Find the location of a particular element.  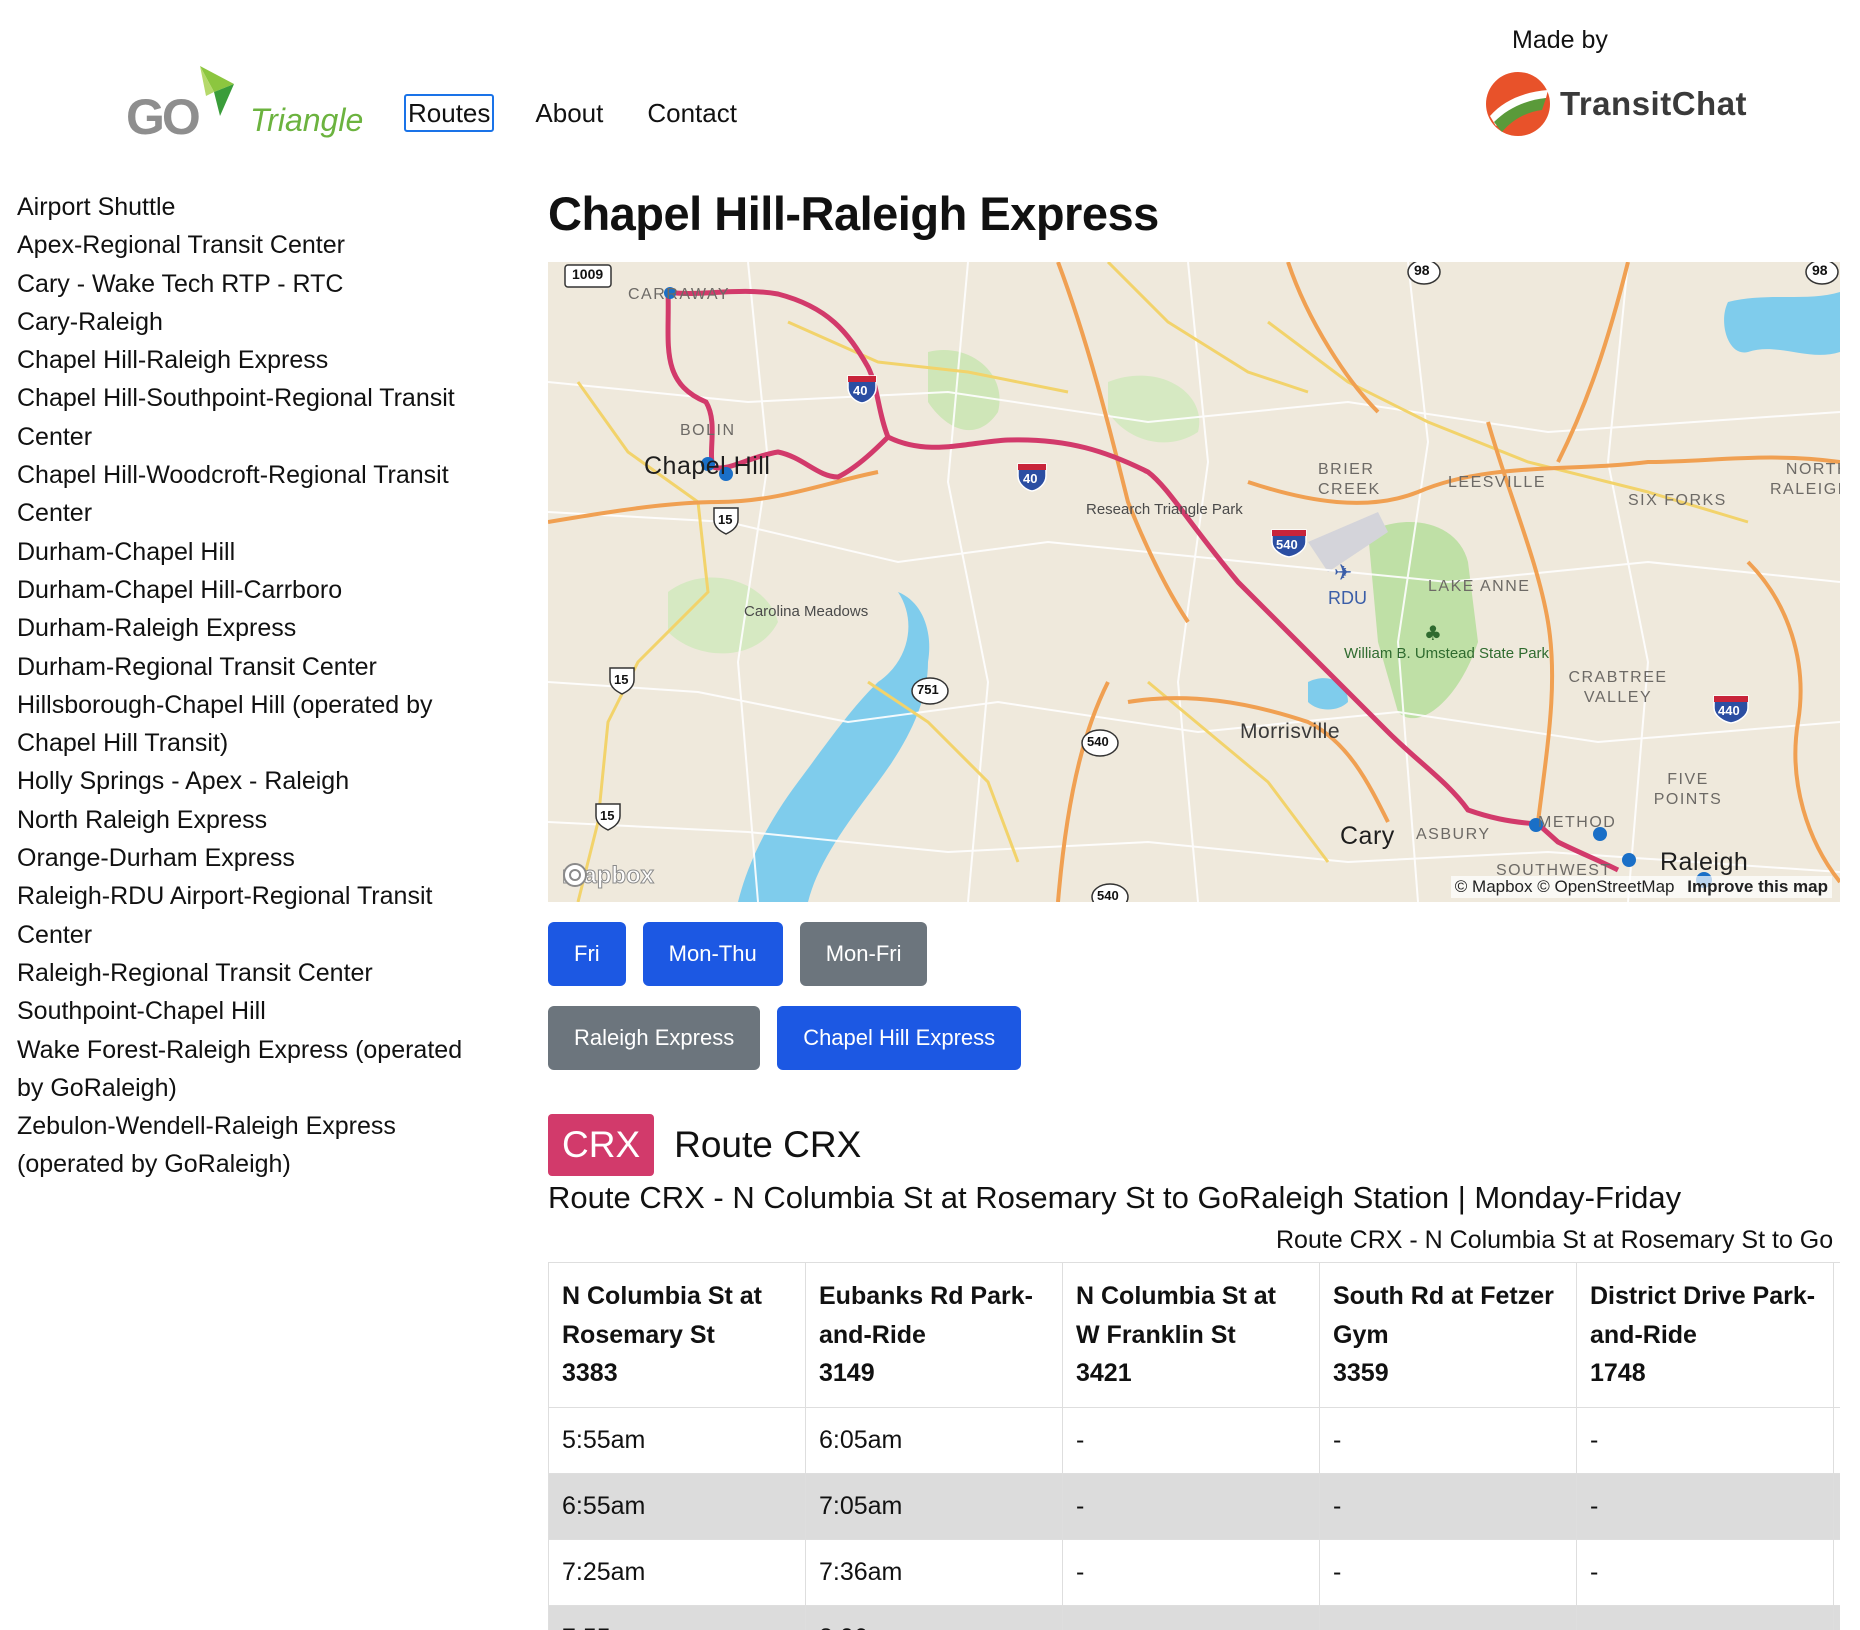

nav-about: About is located at coordinates (569, 113).